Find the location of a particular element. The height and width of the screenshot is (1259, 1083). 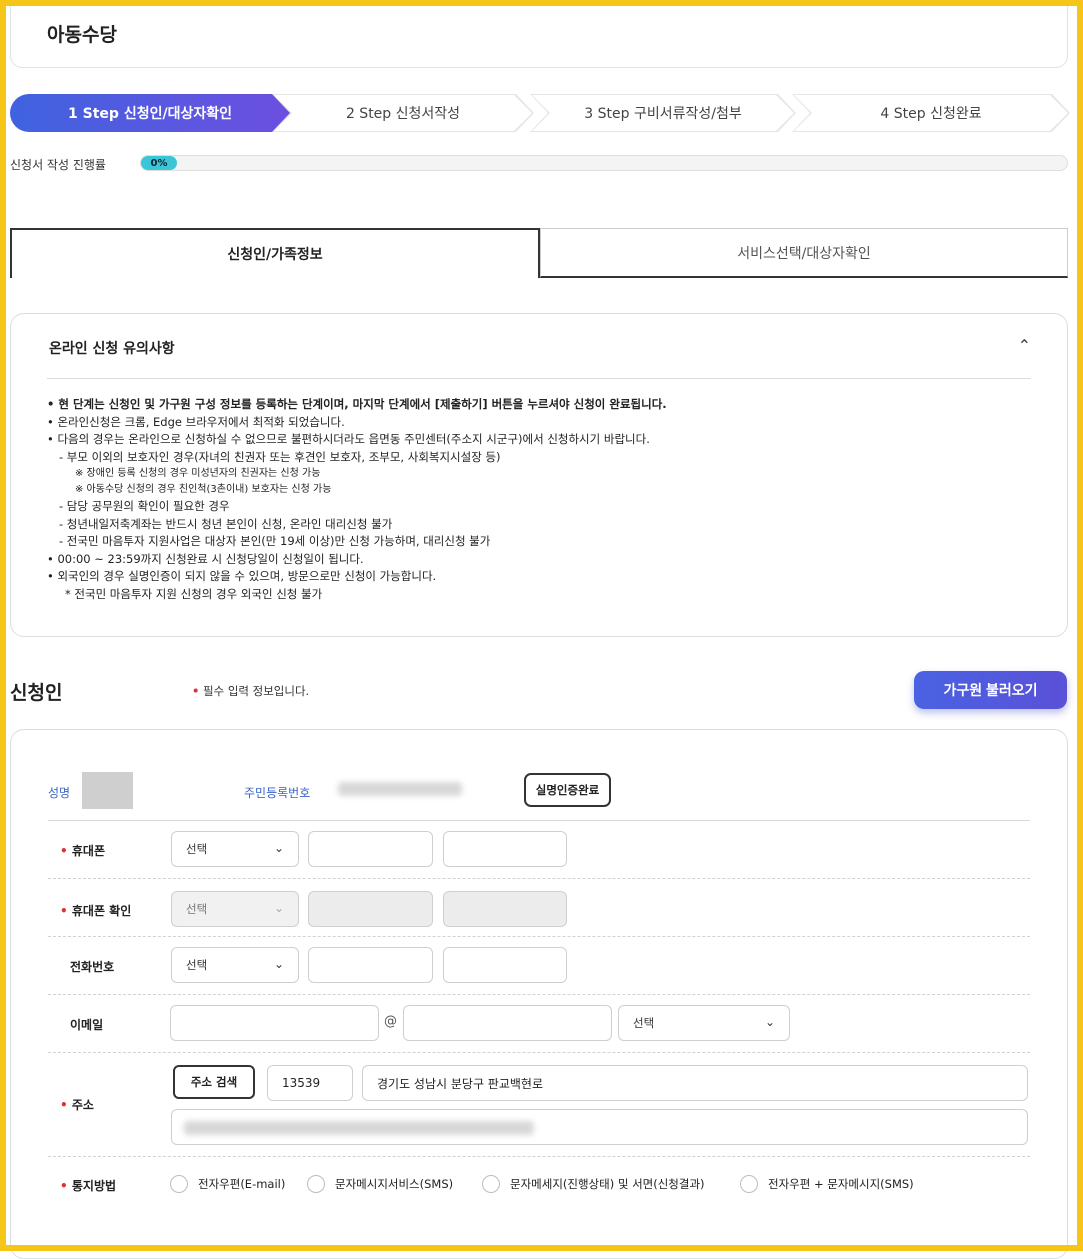

tel-prefix-value: 선택 is located at coordinates (197, 965).